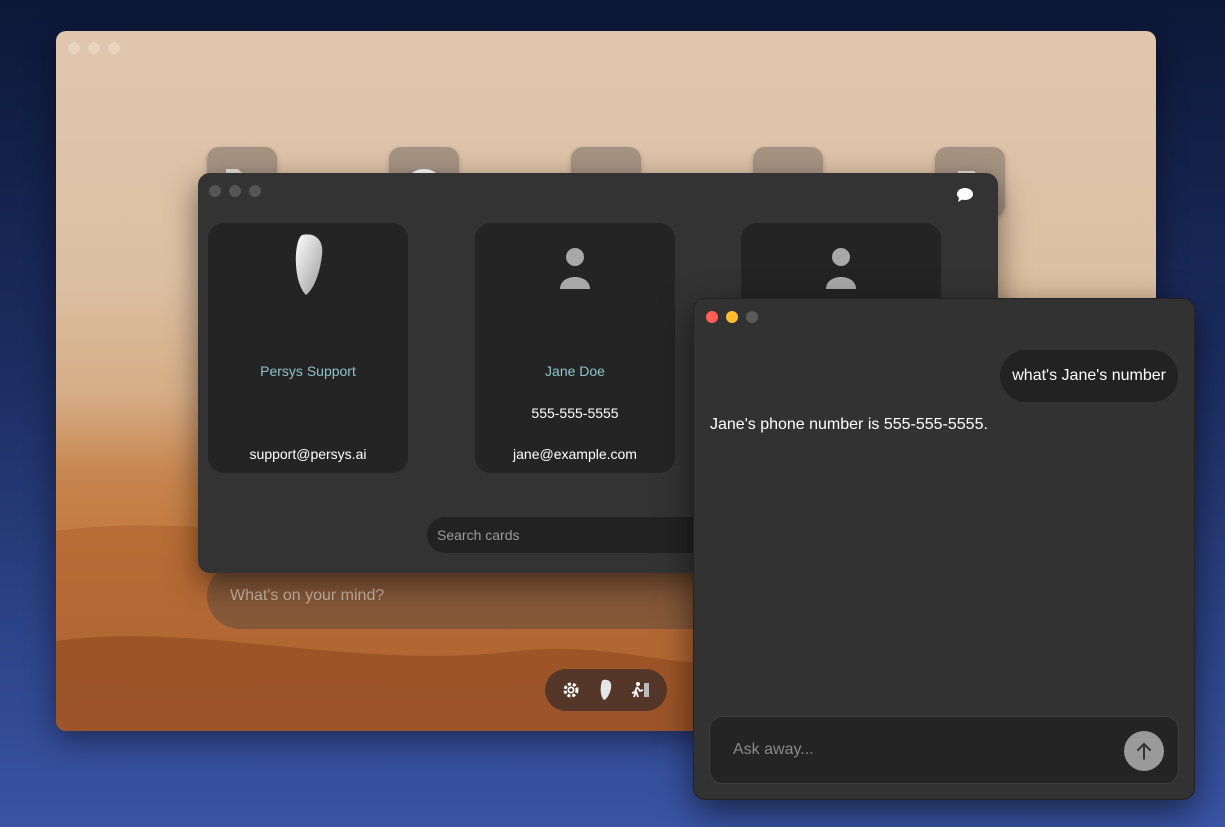 Image resolution: width=1225 pixels, height=827 pixels. What do you see at coordinates (575, 371) in the screenshot?
I see `card-name: Jane Doe` at bounding box center [575, 371].